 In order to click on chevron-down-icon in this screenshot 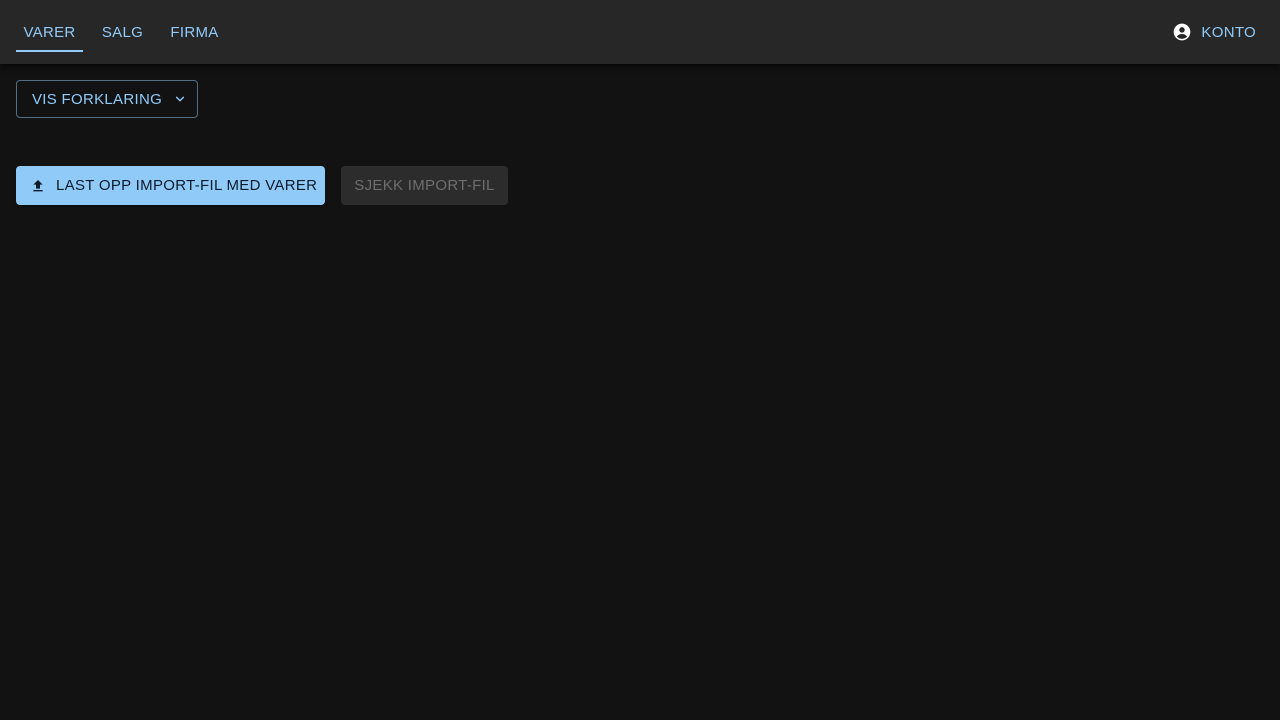, I will do `click(180, 99)`.